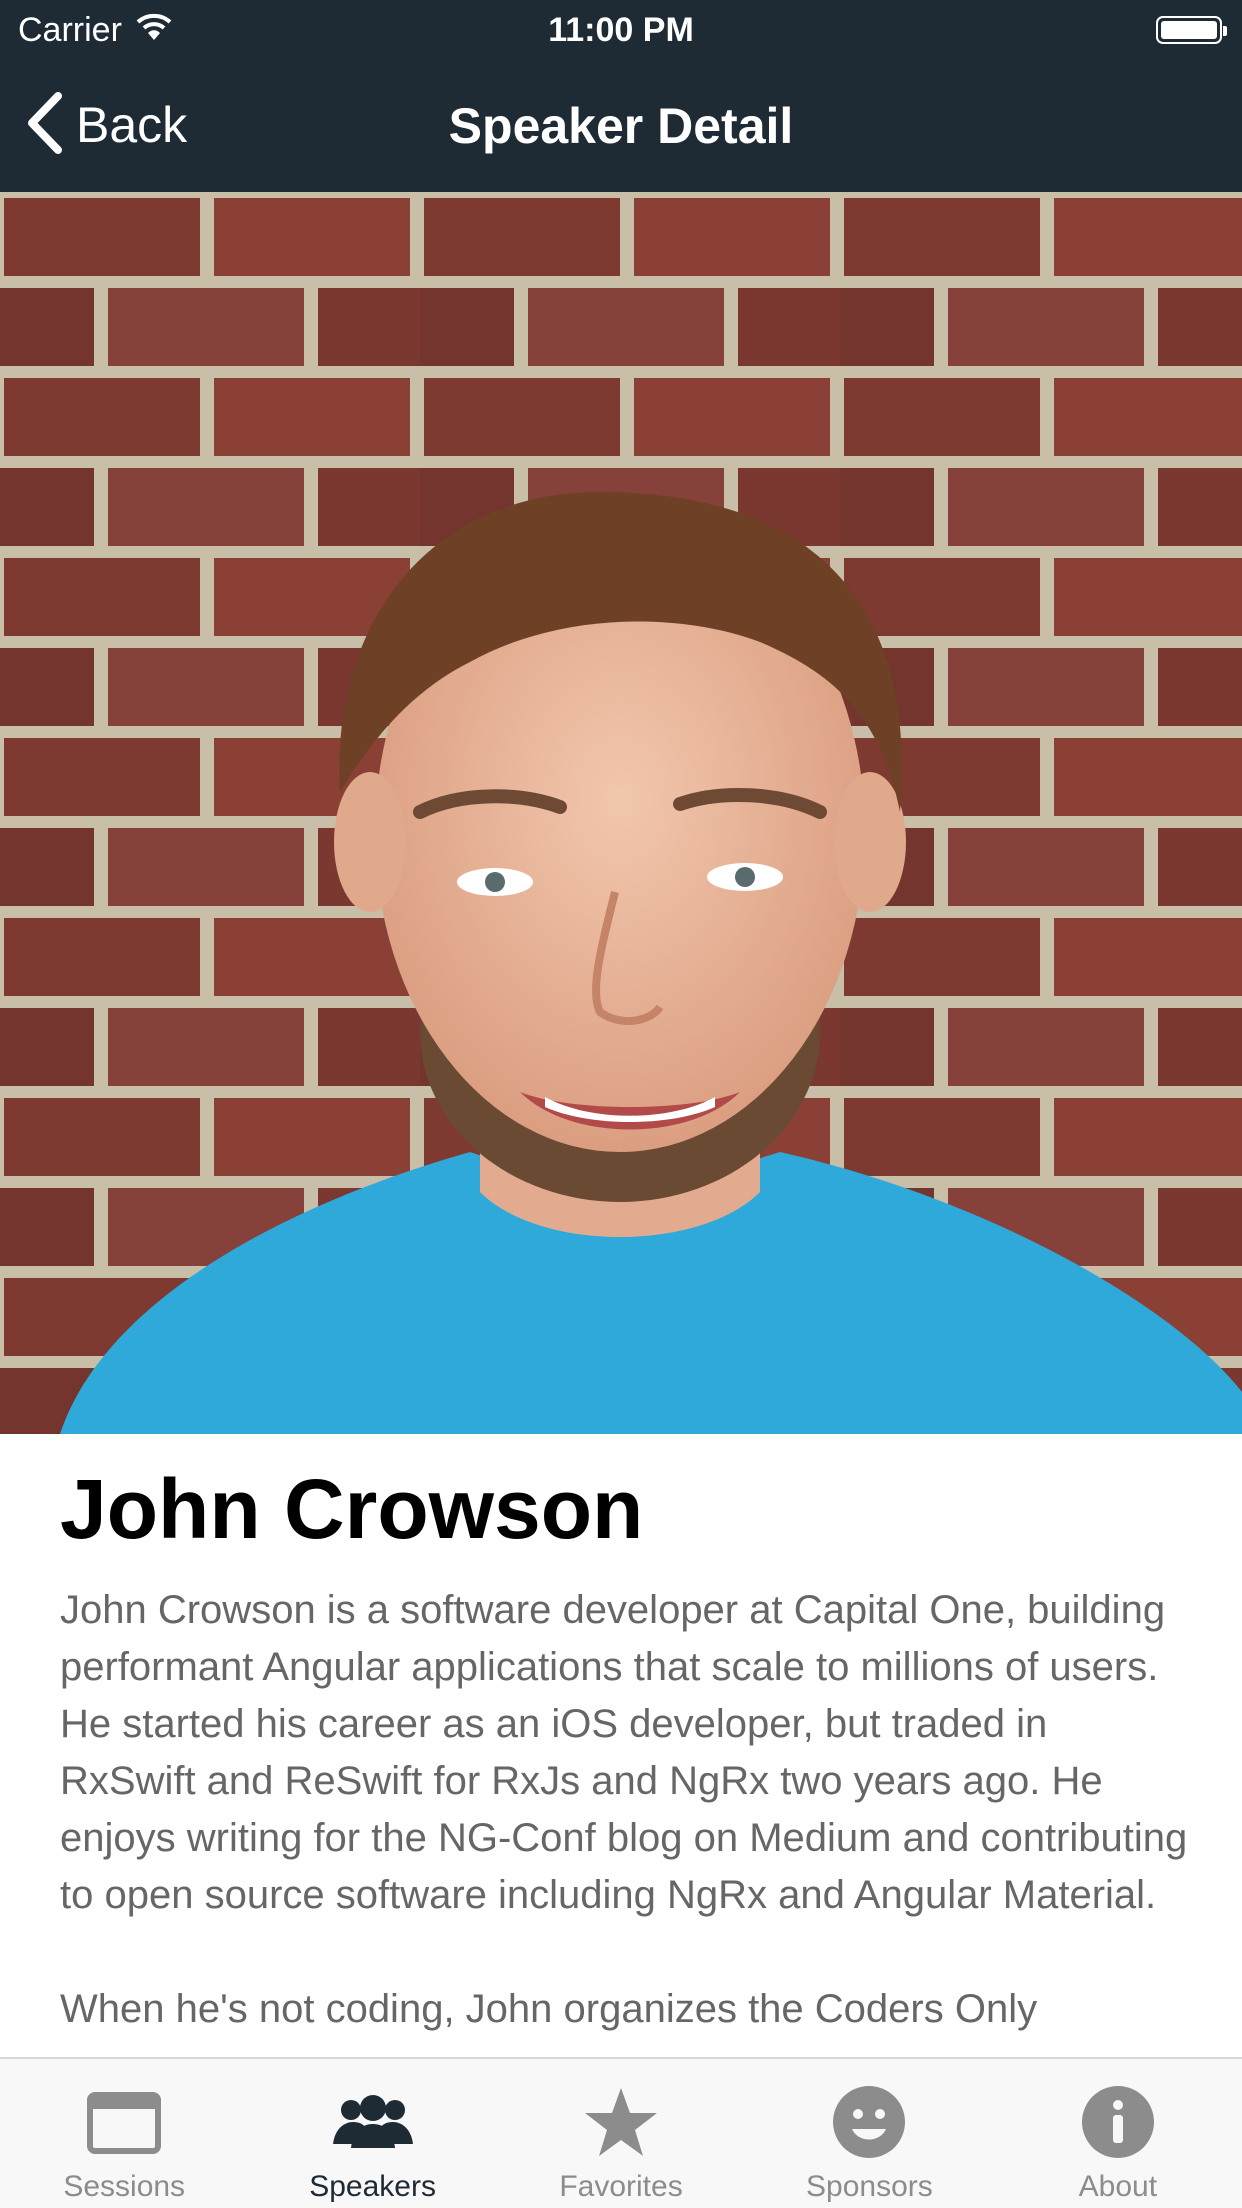 This screenshot has height=2208, width=1242. What do you see at coordinates (124, 2186) in the screenshot?
I see `tab-label: Sessions` at bounding box center [124, 2186].